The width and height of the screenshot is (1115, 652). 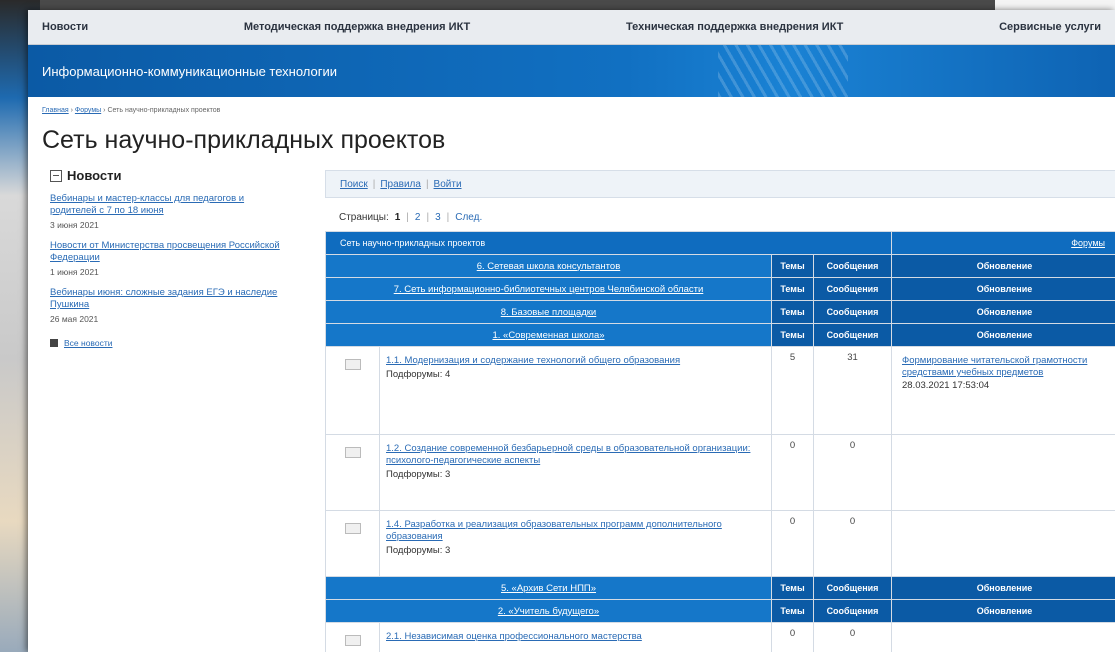 I want to click on nav-news: Новости, so click(x=65, y=27).